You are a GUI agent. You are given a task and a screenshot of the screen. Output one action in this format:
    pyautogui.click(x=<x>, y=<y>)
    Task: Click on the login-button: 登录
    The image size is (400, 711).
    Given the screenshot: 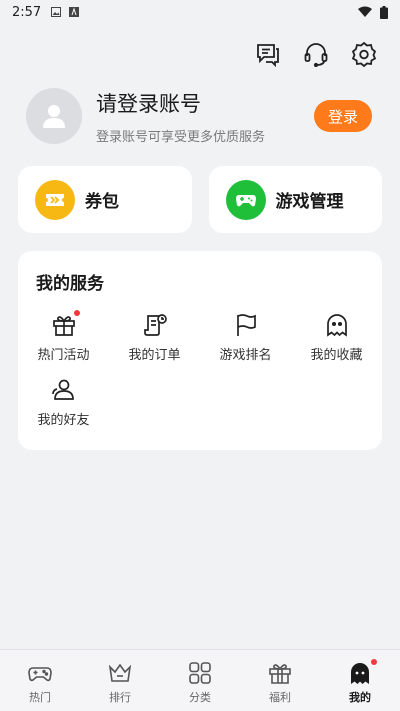 What is the action you would take?
    pyautogui.click(x=343, y=116)
    